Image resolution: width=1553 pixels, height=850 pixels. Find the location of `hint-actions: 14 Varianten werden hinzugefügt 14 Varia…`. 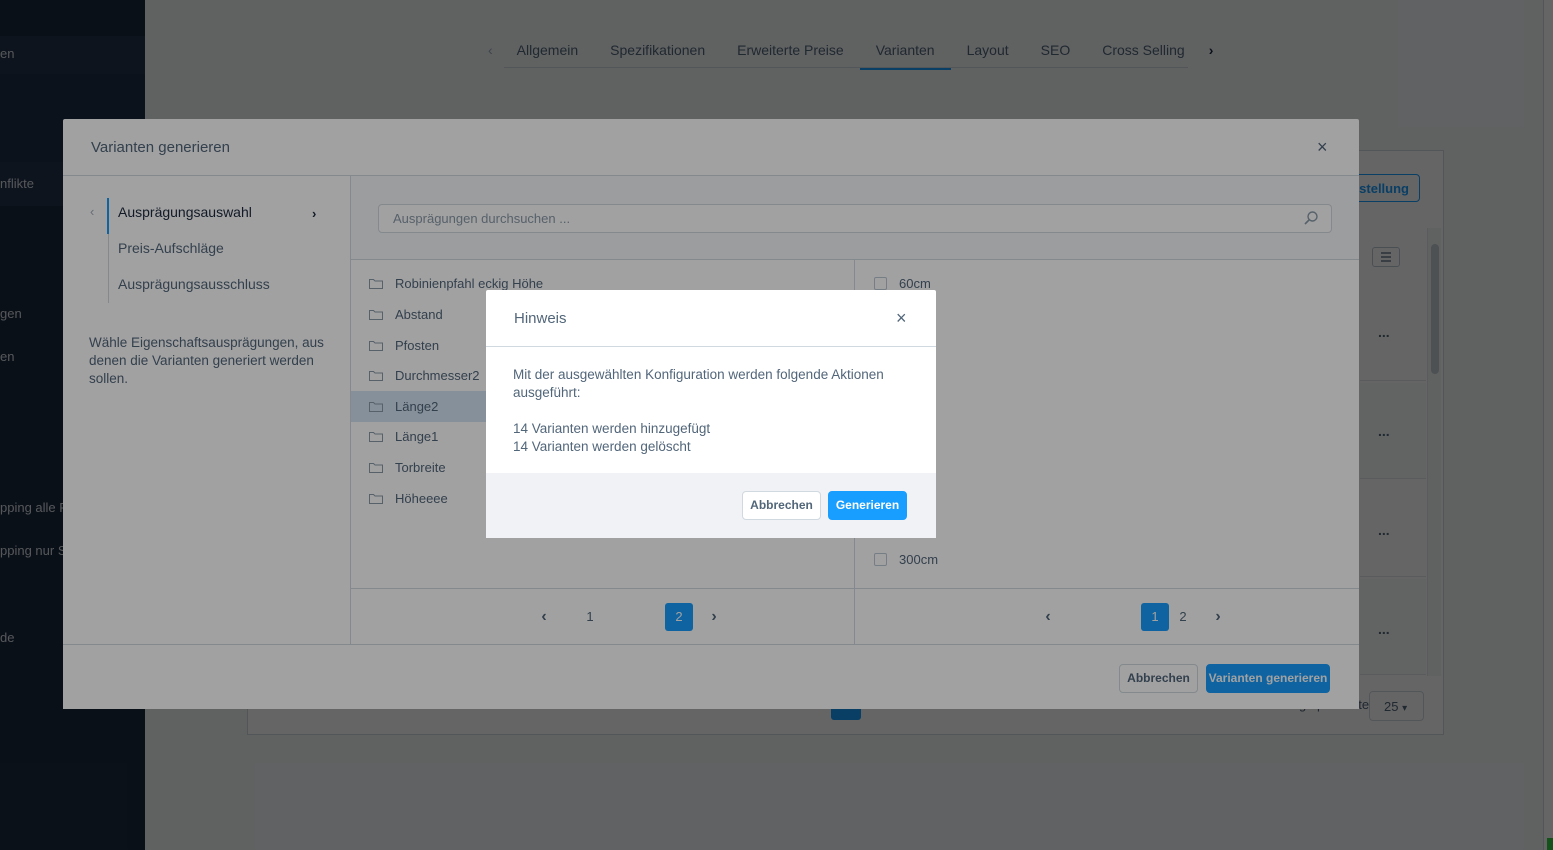

hint-actions: 14 Varianten werden hinzugefügt 14 Varia… is located at coordinates (711, 438).